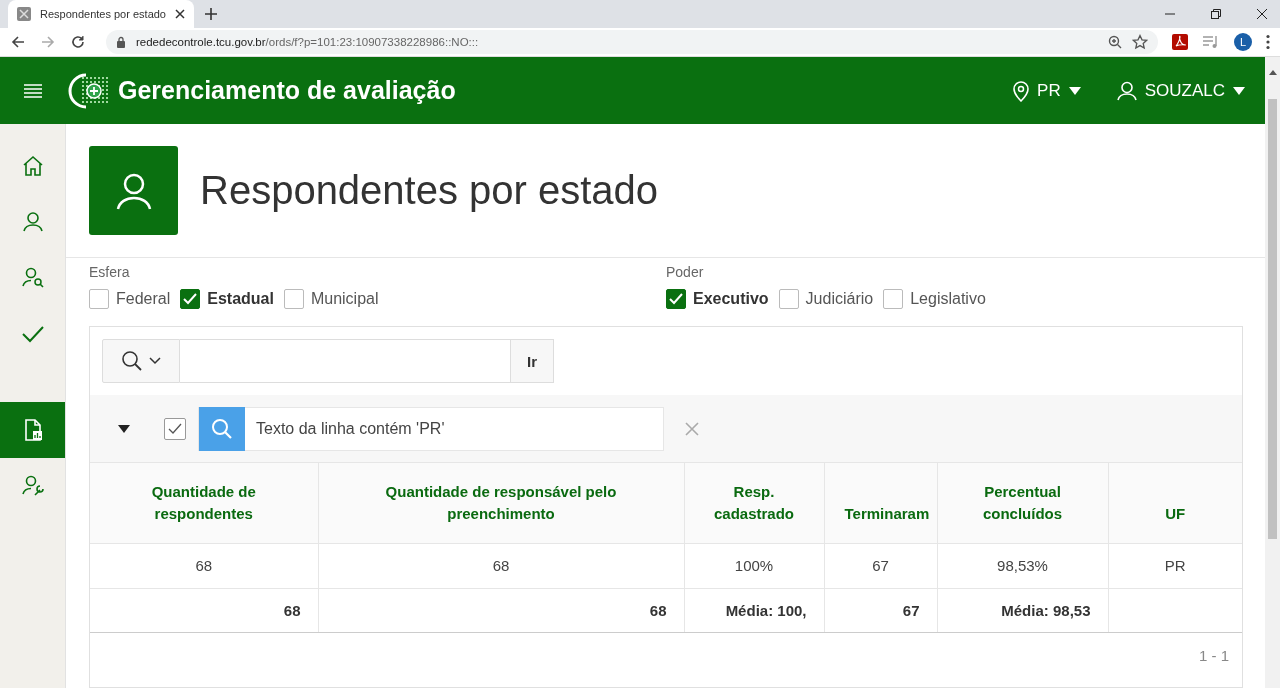 The width and height of the screenshot is (1280, 688). What do you see at coordinates (24, 14) in the screenshot?
I see `page-icon` at bounding box center [24, 14].